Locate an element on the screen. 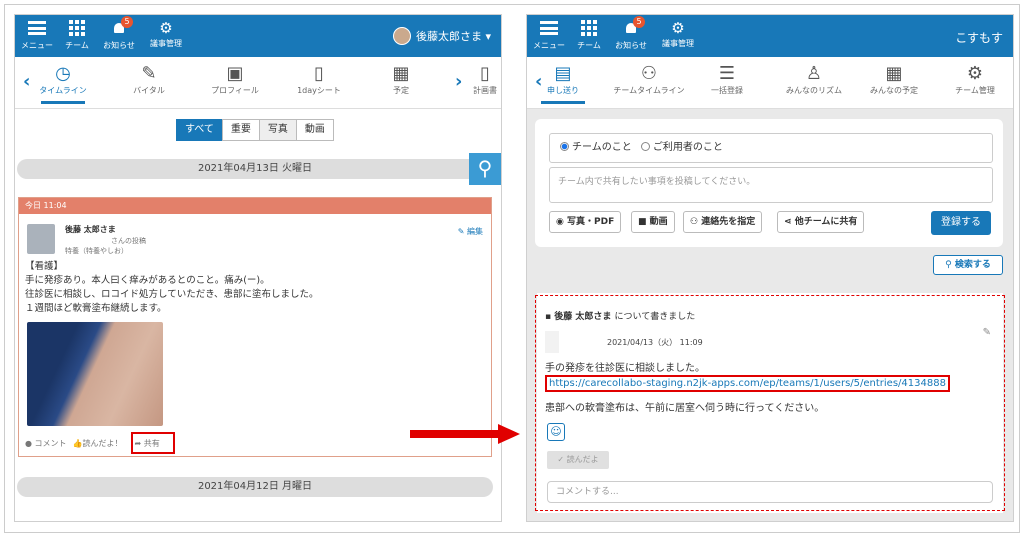 The width and height of the screenshot is (1024, 537). tab-everyone-rhythm: ♙ みんなのリズム is located at coordinates (814, 79).